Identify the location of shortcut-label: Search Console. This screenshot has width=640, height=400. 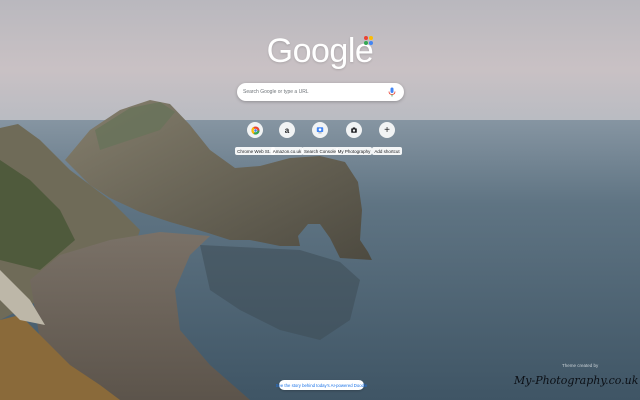
(320, 151).